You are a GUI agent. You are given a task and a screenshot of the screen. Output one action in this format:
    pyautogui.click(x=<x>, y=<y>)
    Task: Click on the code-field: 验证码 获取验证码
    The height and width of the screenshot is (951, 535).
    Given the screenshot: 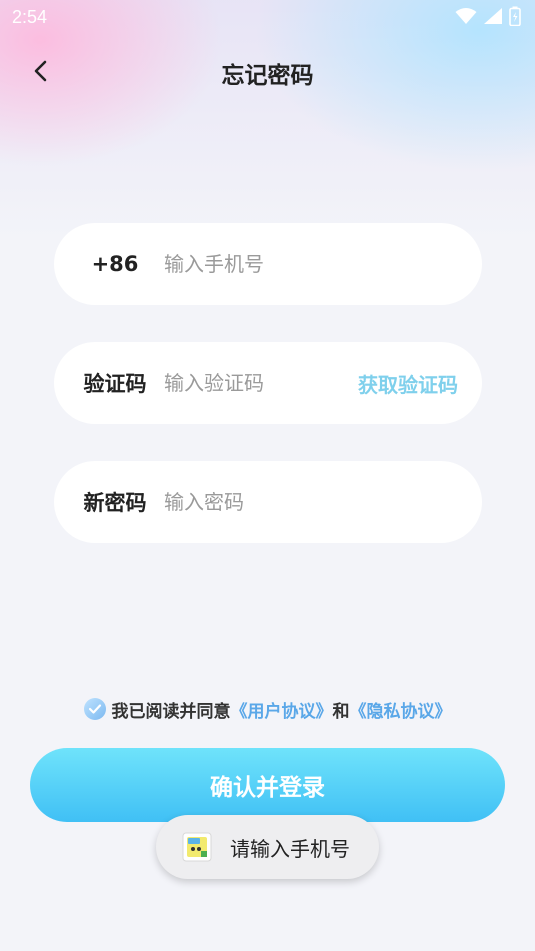 What is the action you would take?
    pyautogui.click(x=268, y=383)
    